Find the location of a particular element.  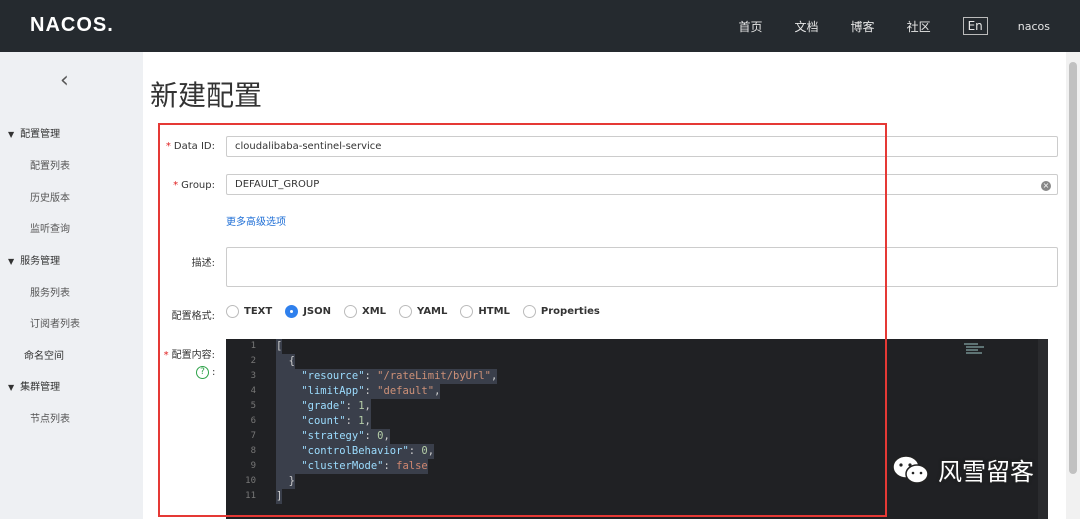

page-scrollbar is located at coordinates (1073, 285).